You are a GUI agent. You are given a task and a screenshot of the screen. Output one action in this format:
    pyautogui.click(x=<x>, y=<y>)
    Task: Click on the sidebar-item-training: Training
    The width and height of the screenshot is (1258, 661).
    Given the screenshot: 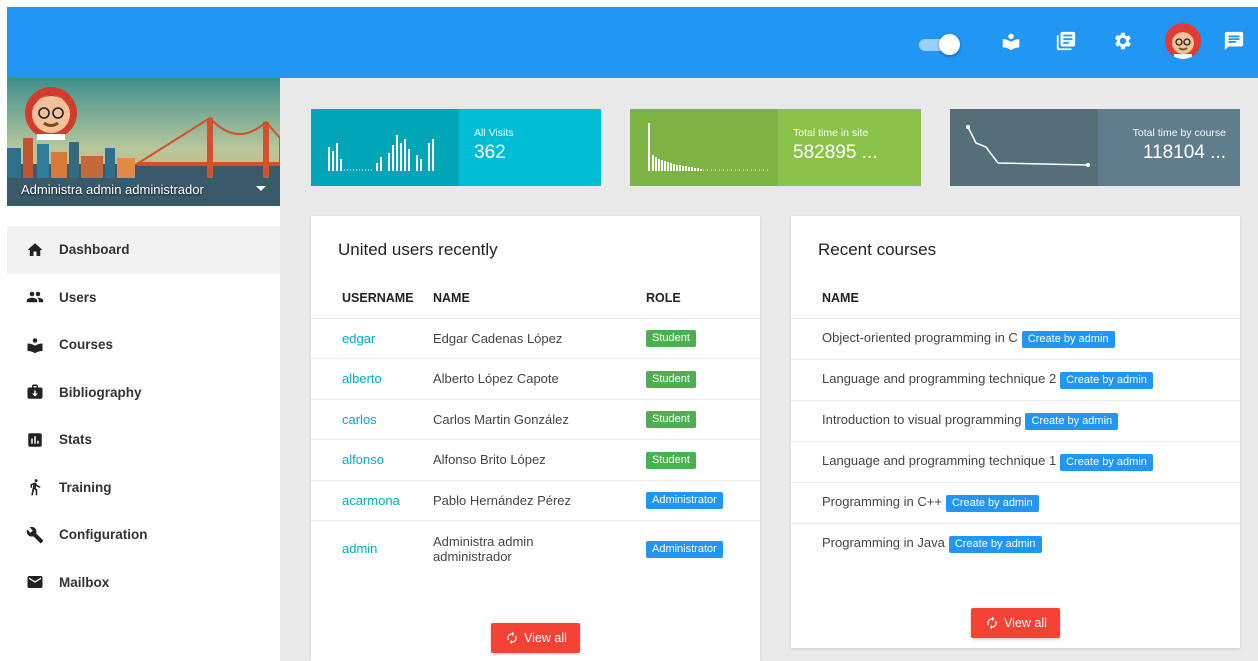 What is the action you would take?
    pyautogui.click(x=143, y=488)
    